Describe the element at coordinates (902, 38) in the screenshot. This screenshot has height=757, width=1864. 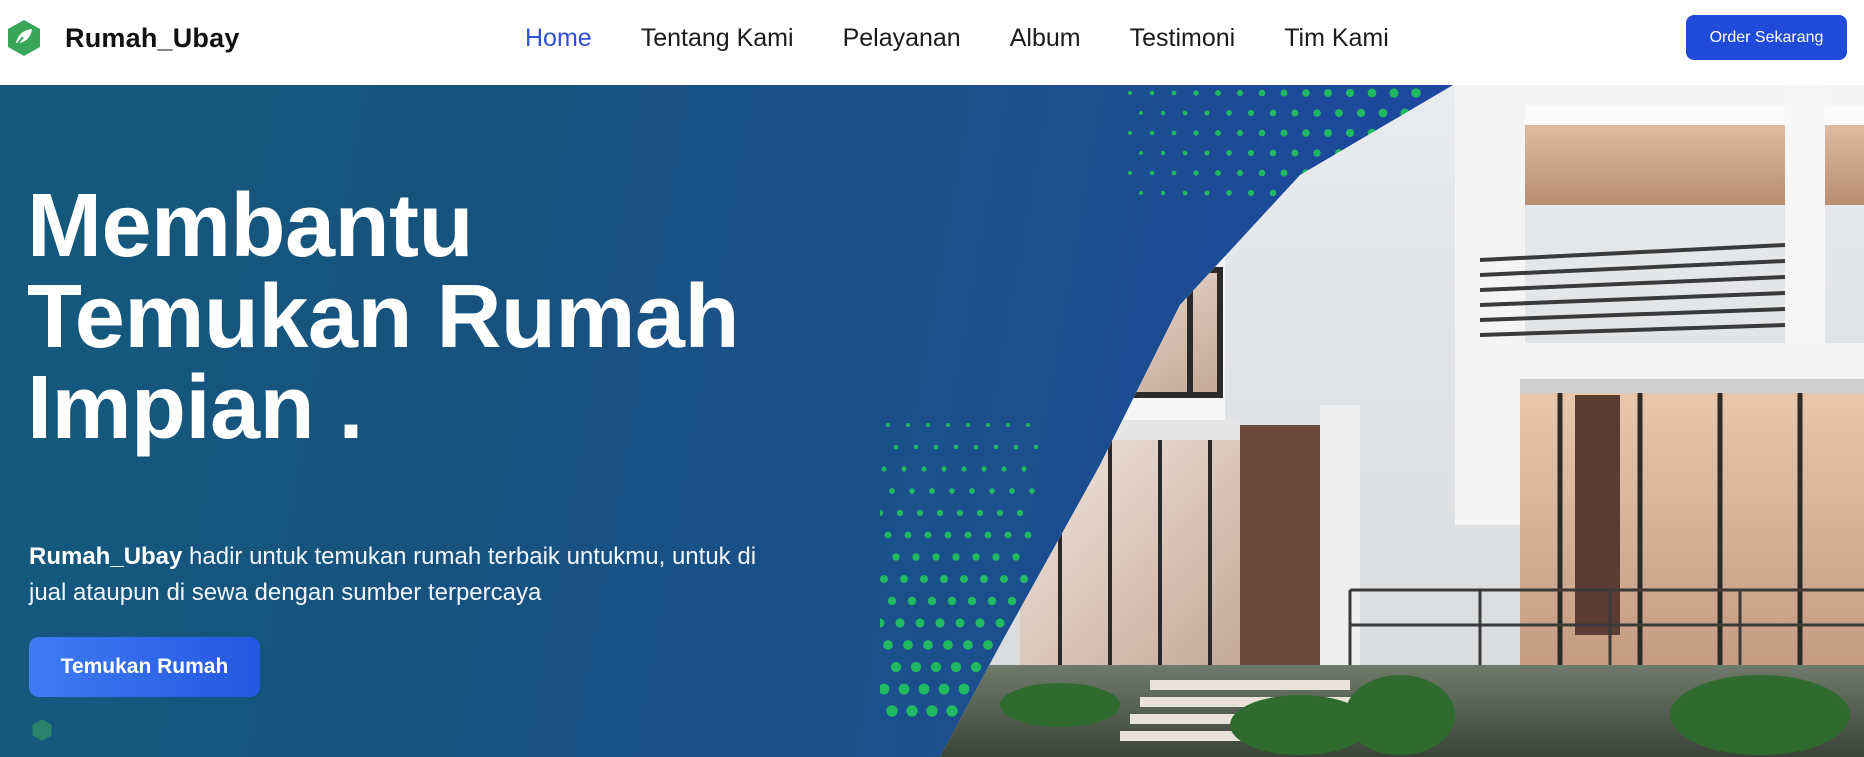
I see `nav-pelayanan: Pelayanan` at that location.